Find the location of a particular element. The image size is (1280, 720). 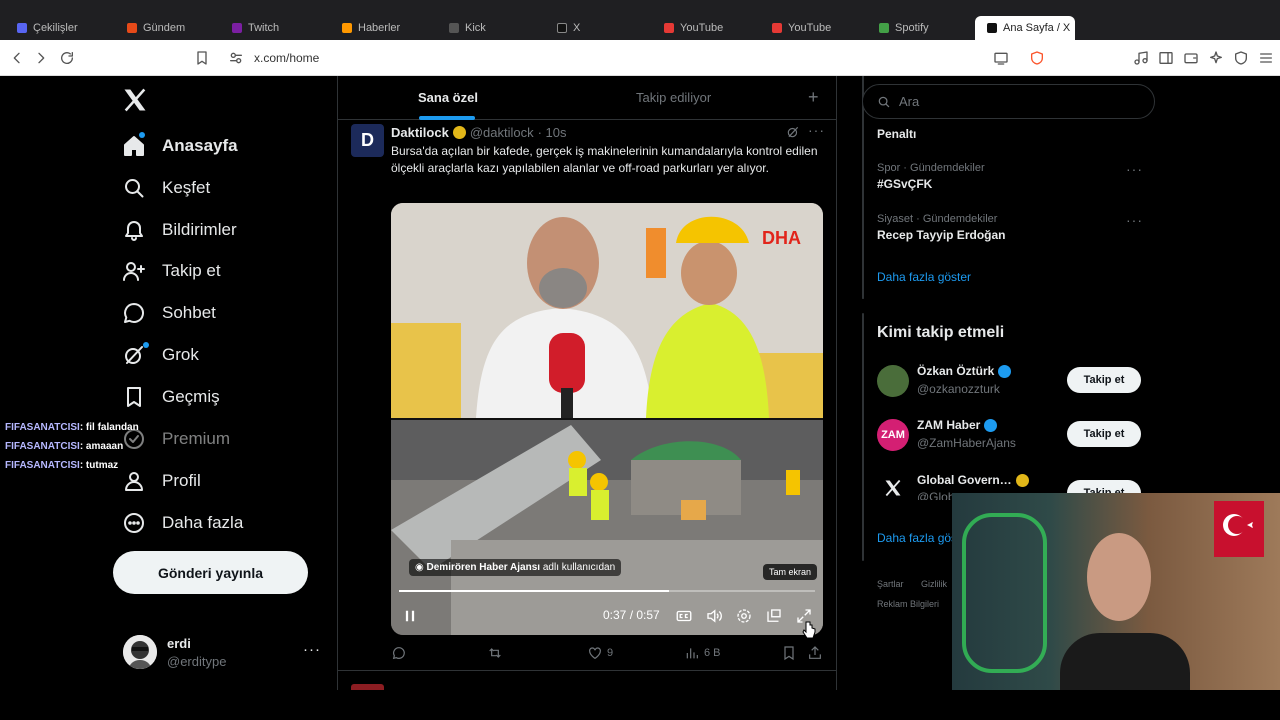

show-more-link: Daha fazla gös is located at coordinates (917, 538).